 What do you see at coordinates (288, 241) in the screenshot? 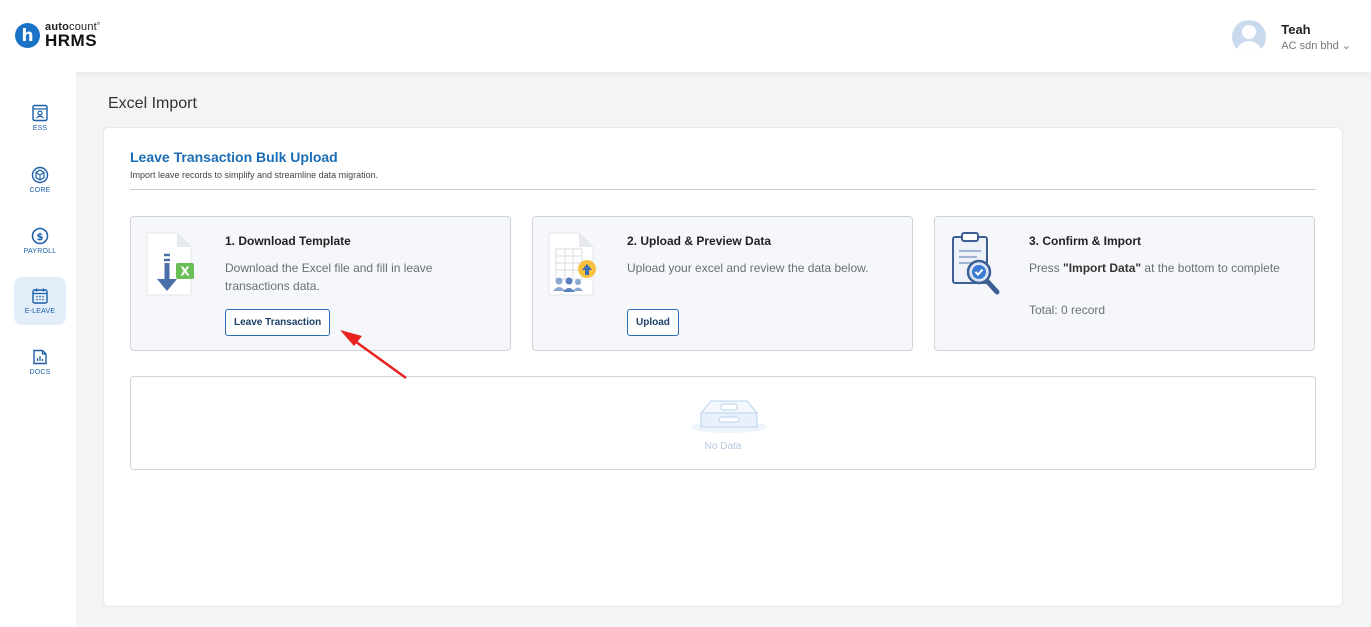
I see `step-title: 1. Download Template` at bounding box center [288, 241].